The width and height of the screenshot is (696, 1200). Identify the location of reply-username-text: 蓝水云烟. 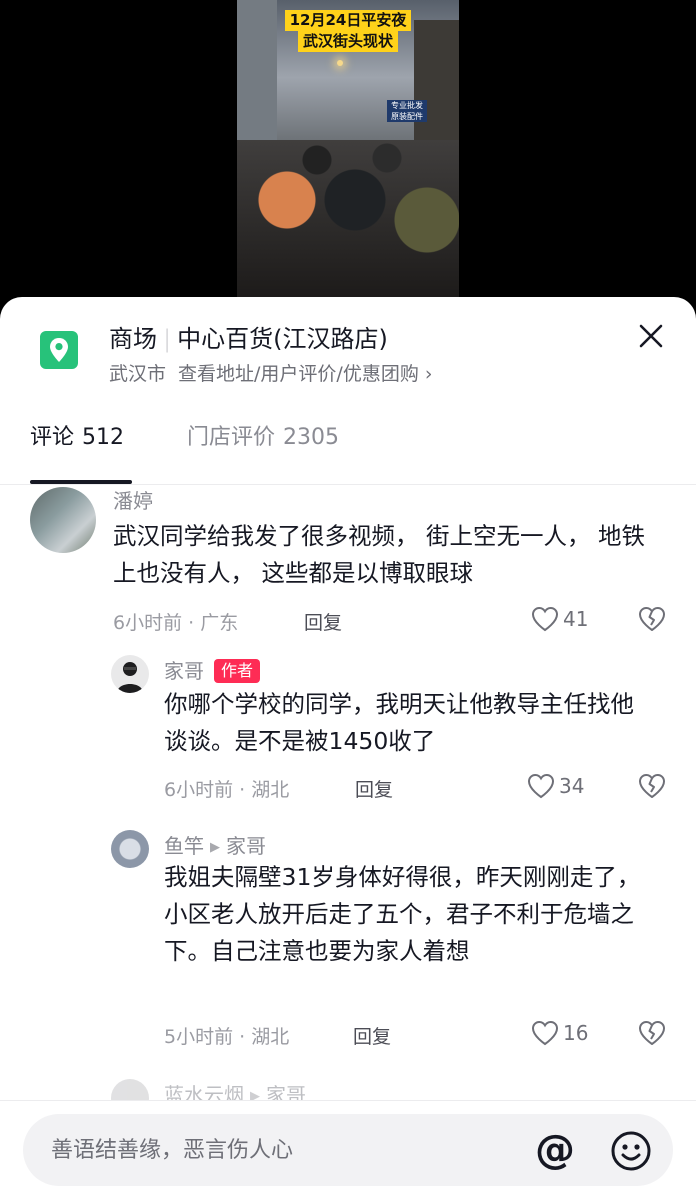
(204, 1091).